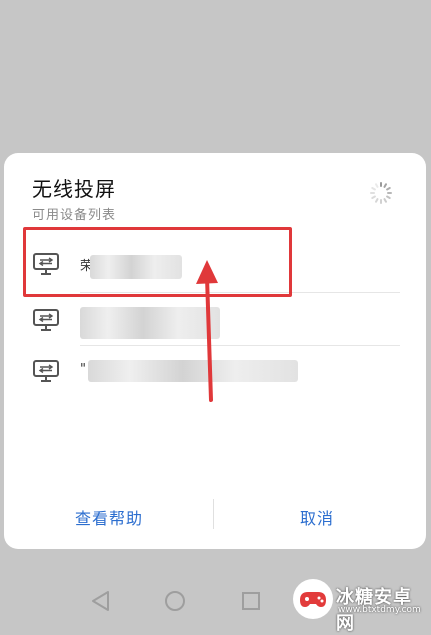 The image size is (431, 635). Describe the element at coordinates (157, 262) in the screenshot. I see `annotation-highlight-box` at that location.